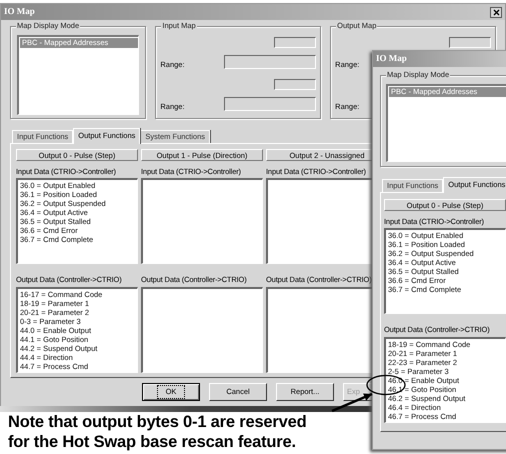 This screenshot has height=454, width=506. What do you see at coordinates (386, 385) in the screenshot?
I see `highlight-ellipse` at bounding box center [386, 385].